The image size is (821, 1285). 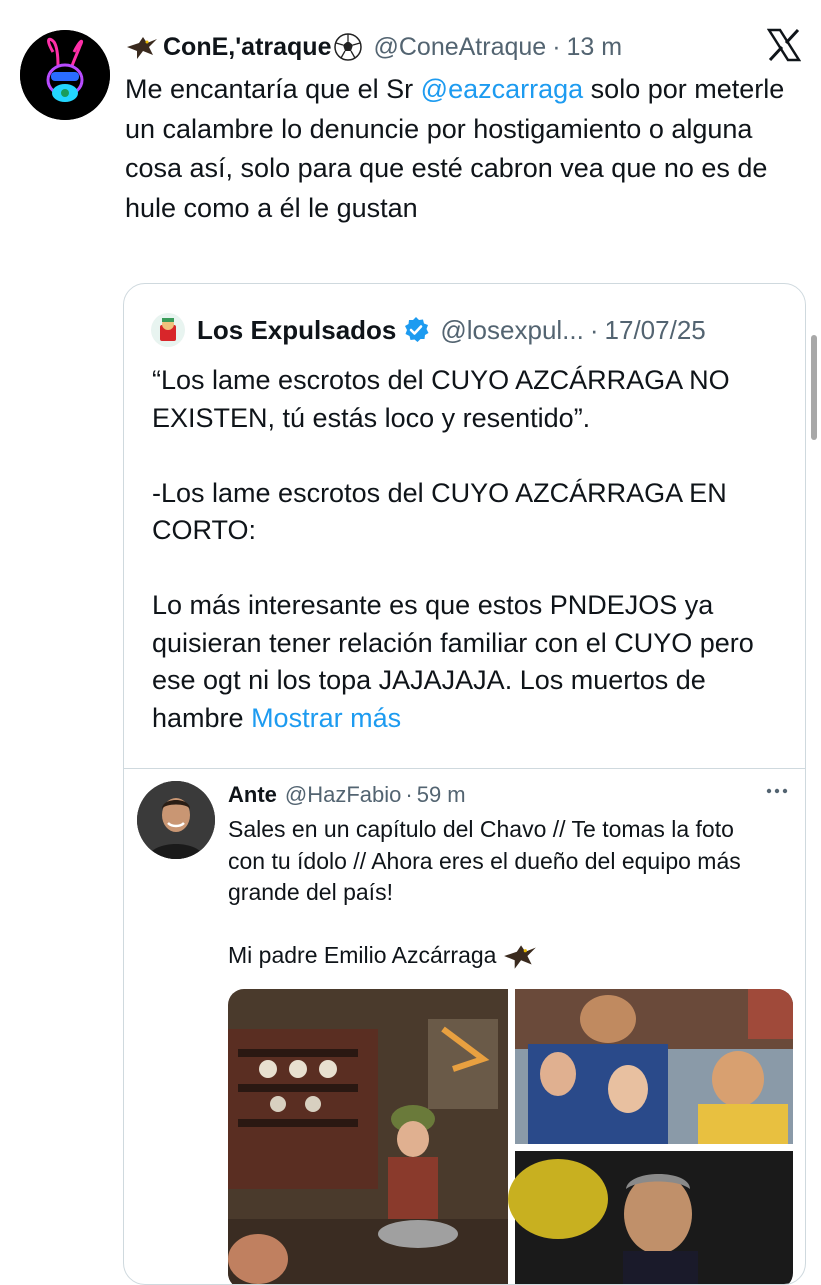 I want to click on soccer-ball-emoji-icon, so click(x=348, y=47).